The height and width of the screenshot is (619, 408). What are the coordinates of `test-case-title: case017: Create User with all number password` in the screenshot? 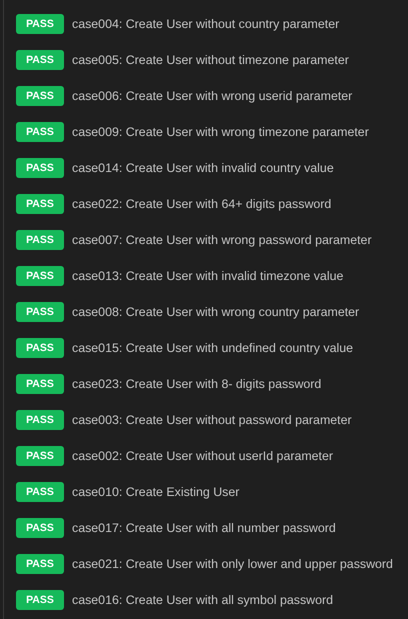 It's located at (204, 528).